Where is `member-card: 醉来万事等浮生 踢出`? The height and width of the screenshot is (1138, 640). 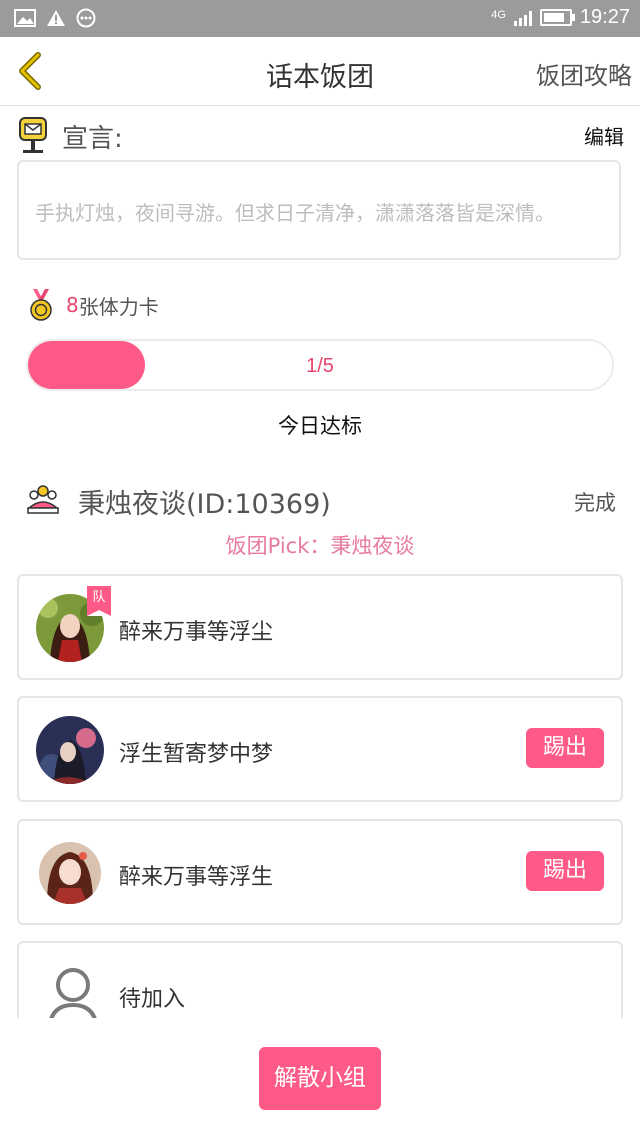 member-card: 醉来万事等浮生 踢出 is located at coordinates (320, 872).